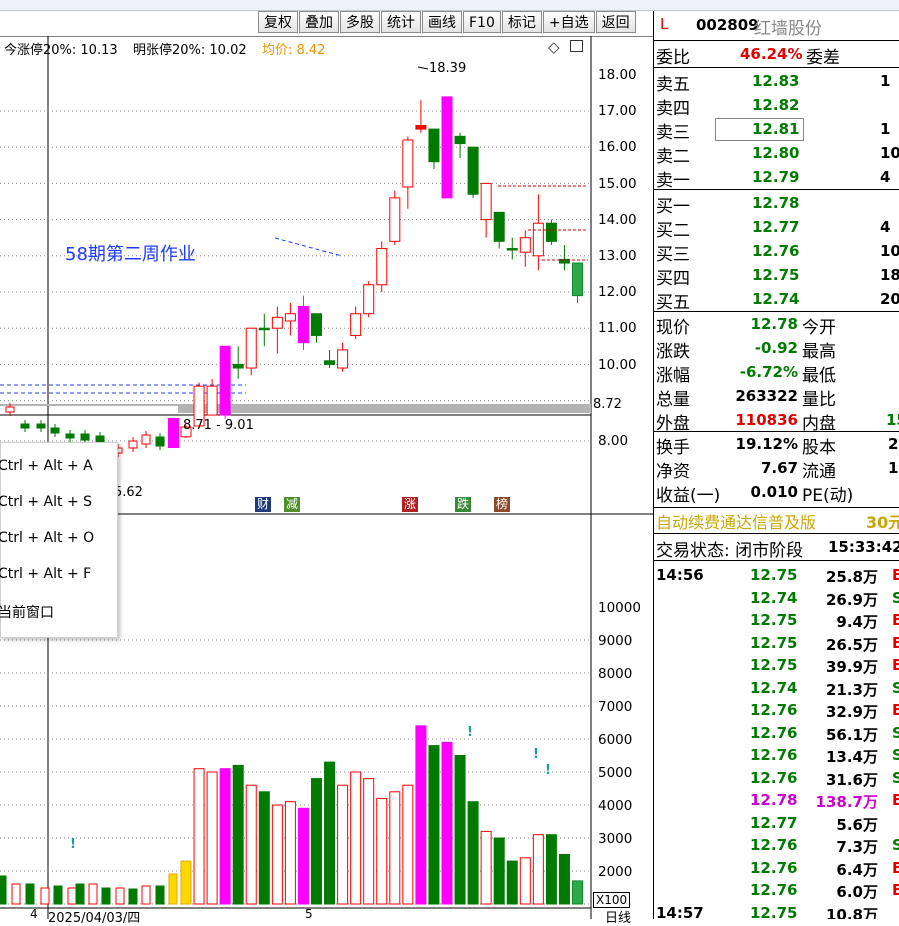 The height and width of the screenshot is (926, 899). Describe the element at coordinates (292, 504) in the screenshot. I see `marker-reduce: 减` at that location.